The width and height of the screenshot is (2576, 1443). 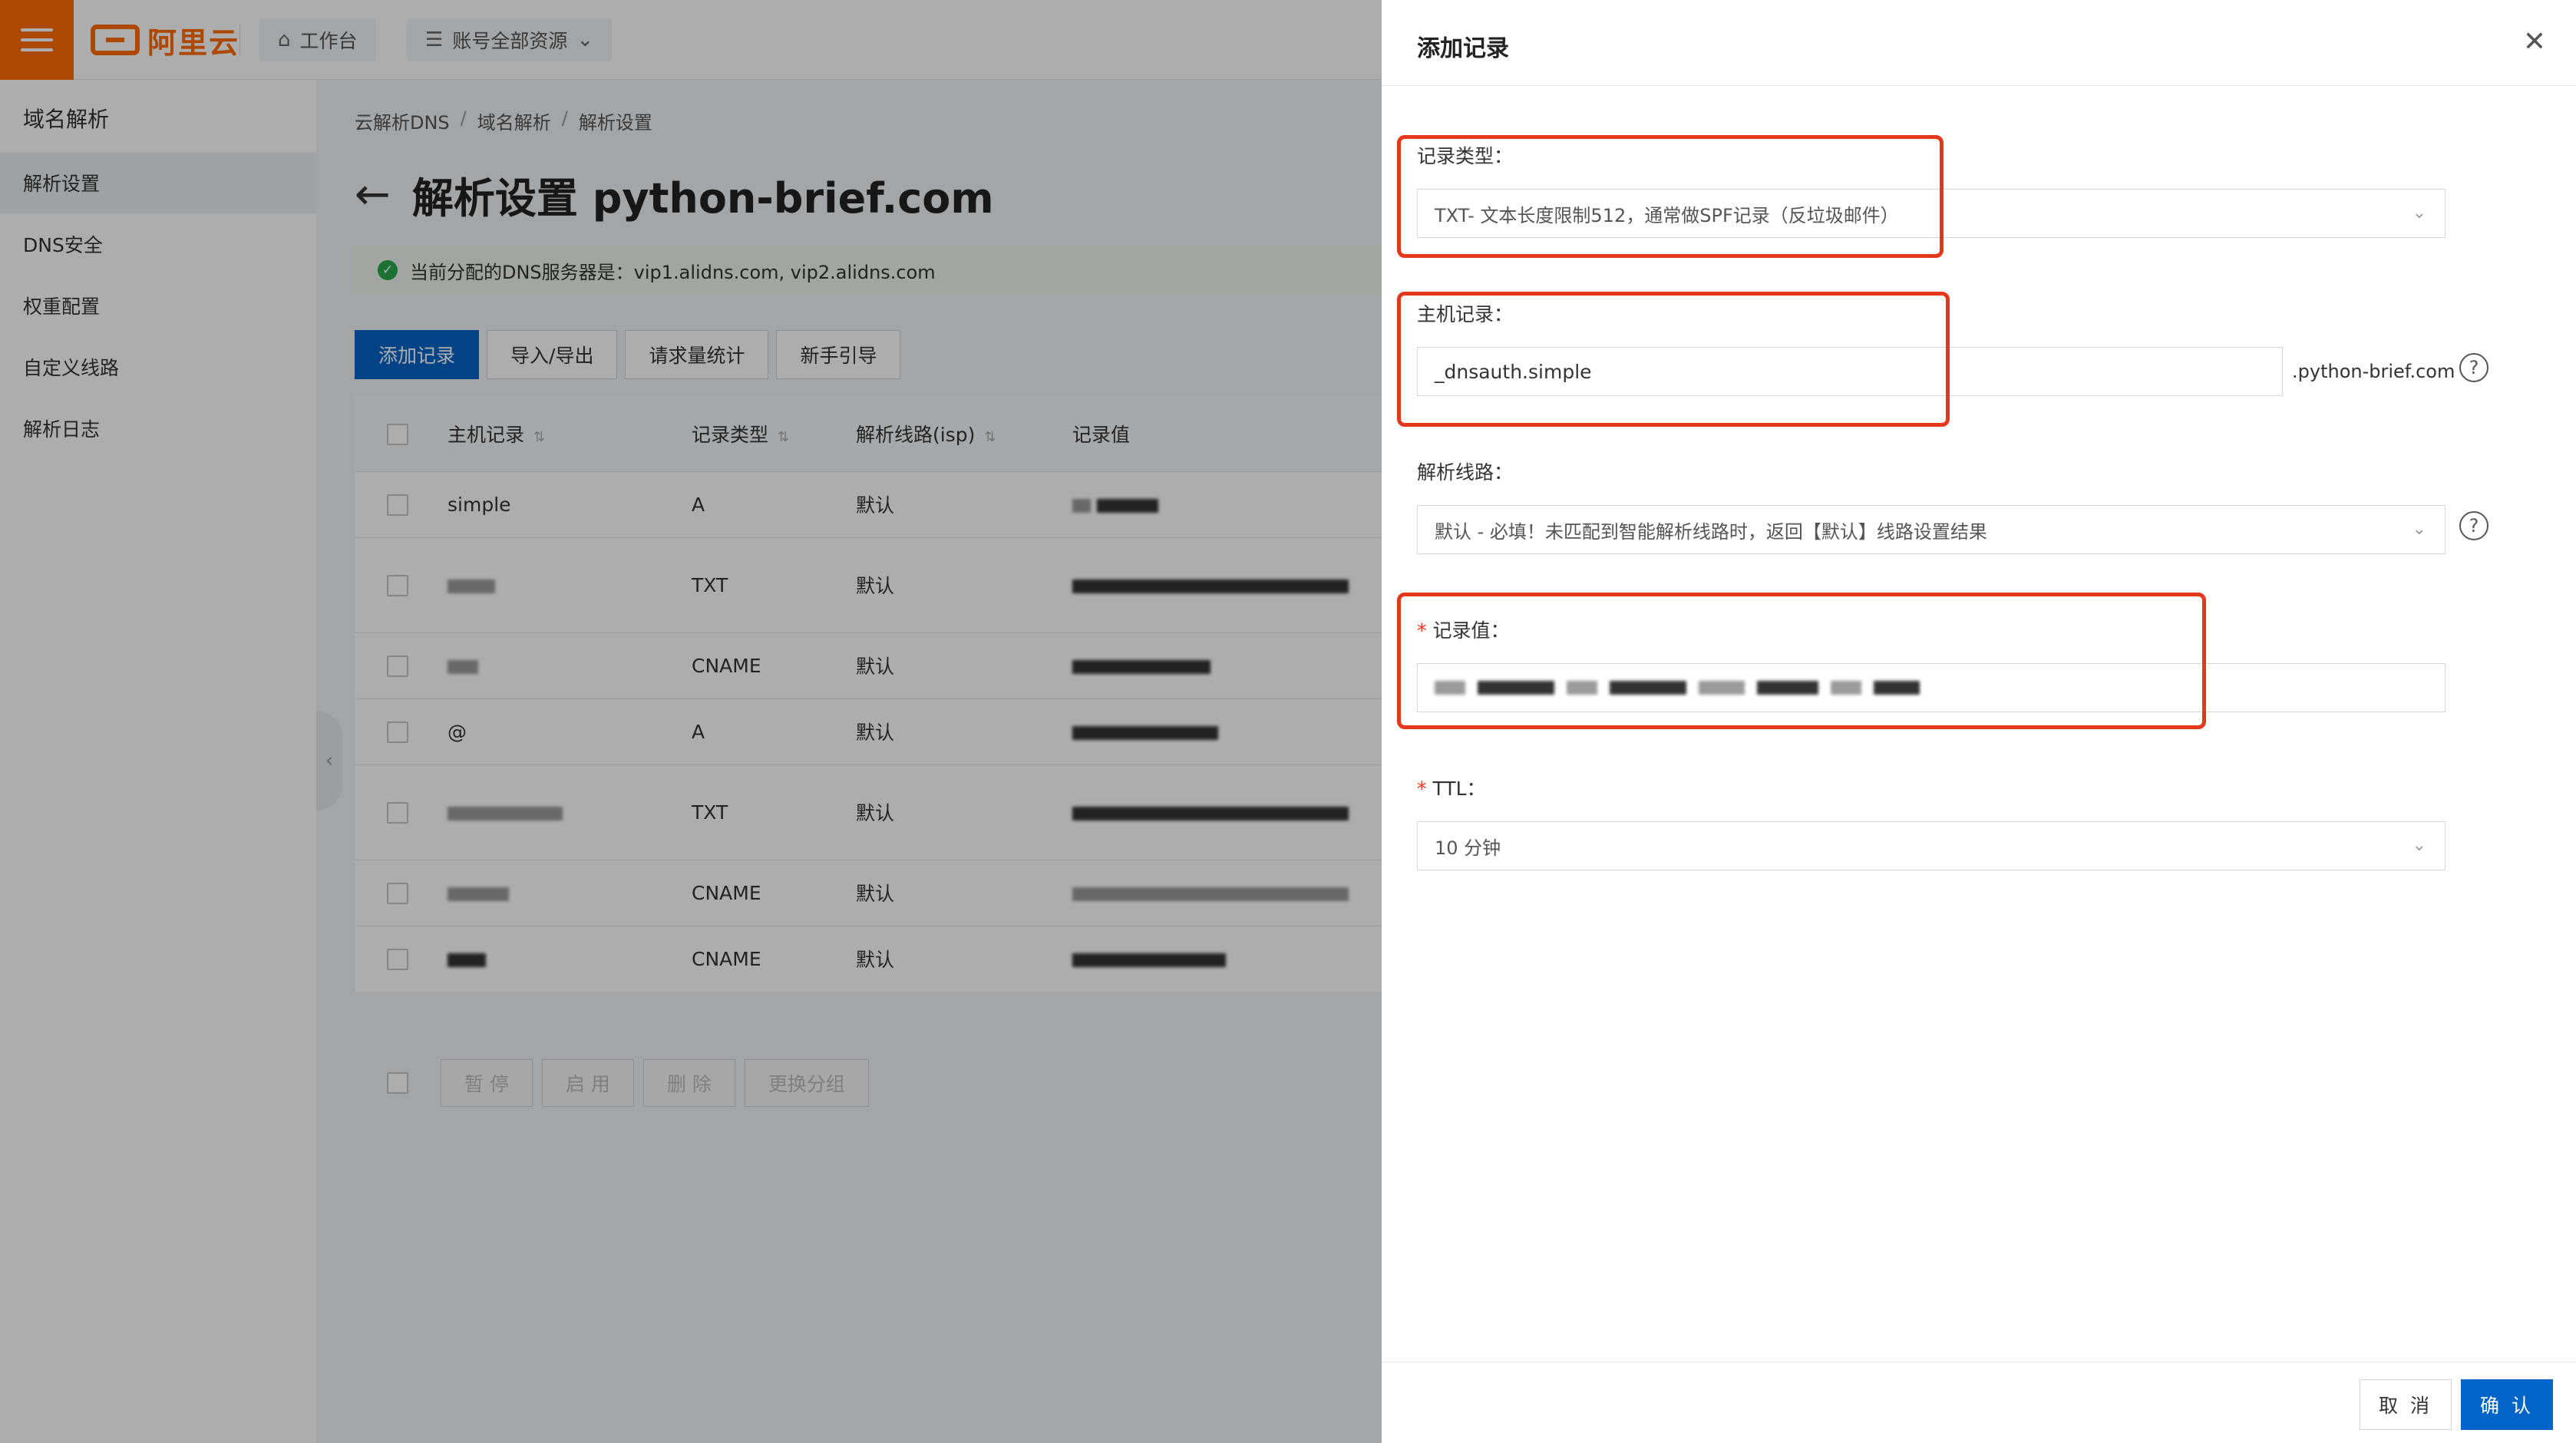 What do you see at coordinates (2406, 1404) in the screenshot?
I see `cancel-button: 取 消` at bounding box center [2406, 1404].